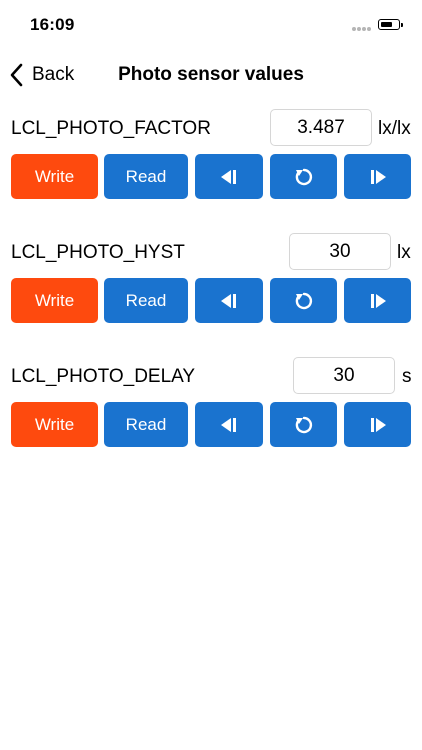 The height and width of the screenshot is (750, 422). What do you see at coordinates (389, 24) in the screenshot?
I see `battery-icon` at bounding box center [389, 24].